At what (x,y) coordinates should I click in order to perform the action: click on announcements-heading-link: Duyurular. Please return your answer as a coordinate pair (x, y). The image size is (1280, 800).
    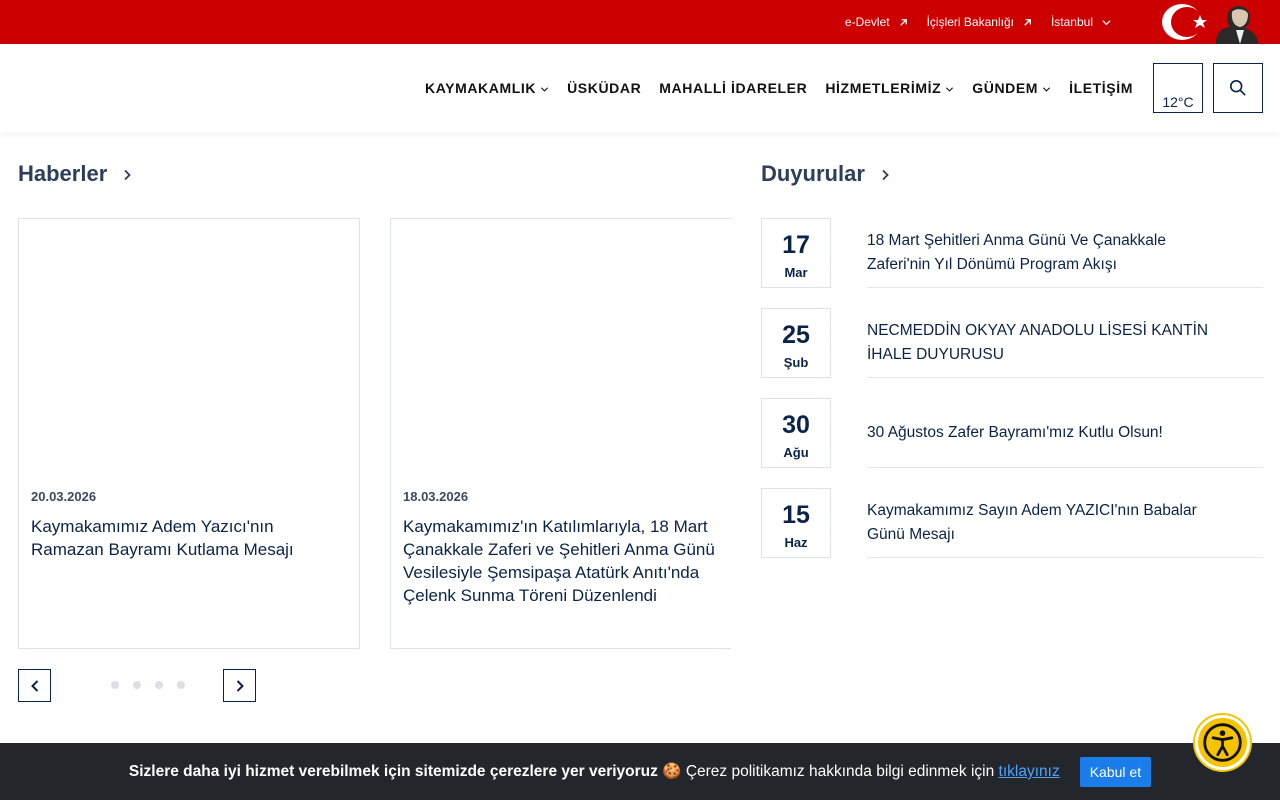
    Looking at the image, I should click on (826, 174).